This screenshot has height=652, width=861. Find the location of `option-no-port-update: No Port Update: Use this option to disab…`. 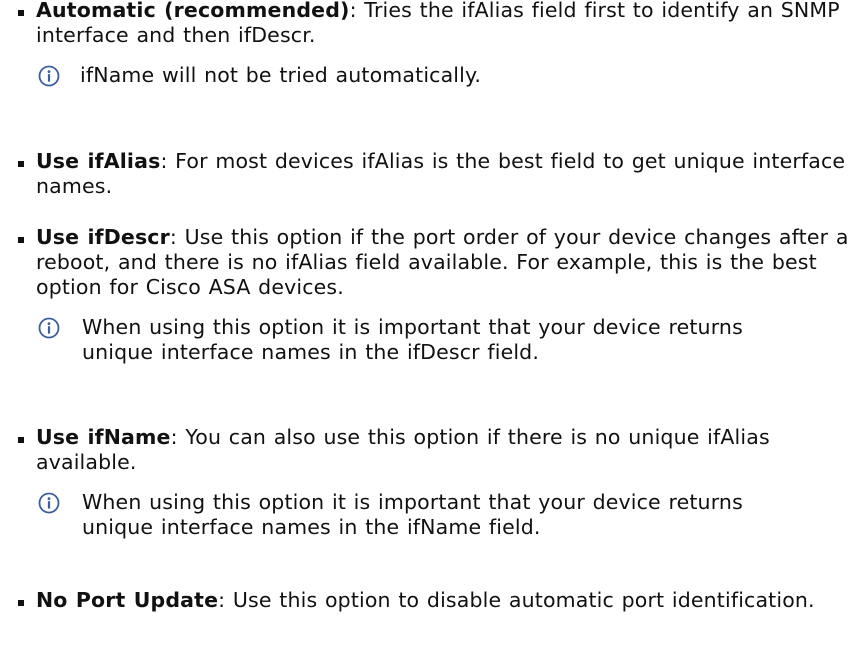

option-no-port-update: No Port Update: Use this option to disab… is located at coordinates (439, 619).